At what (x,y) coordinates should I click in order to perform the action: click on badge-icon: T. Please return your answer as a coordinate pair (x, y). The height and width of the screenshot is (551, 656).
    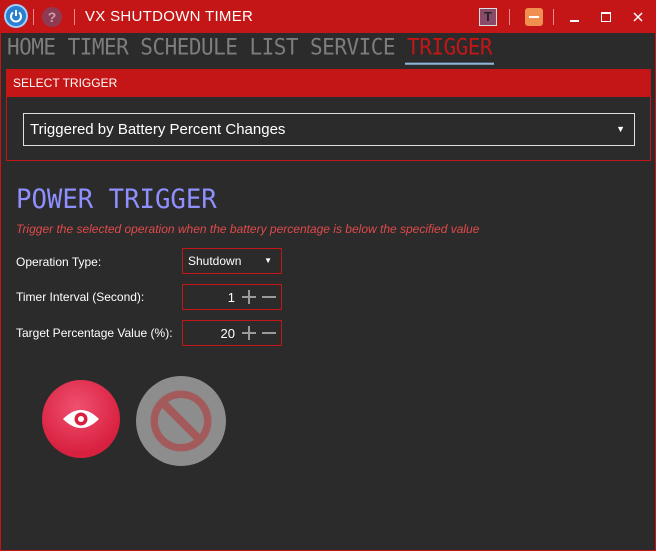
    Looking at the image, I should click on (488, 17).